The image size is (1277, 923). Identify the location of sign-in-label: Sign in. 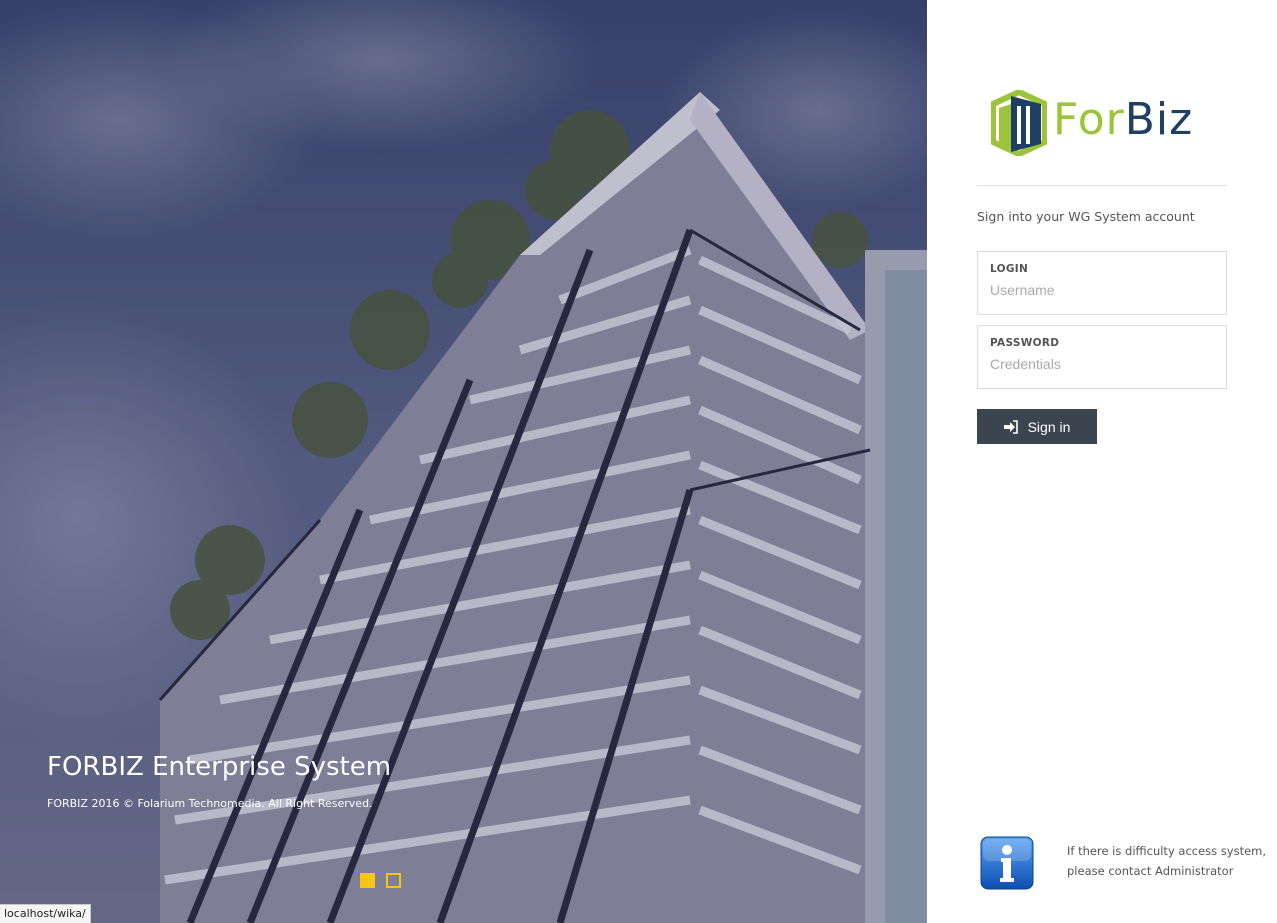
(1049, 426).